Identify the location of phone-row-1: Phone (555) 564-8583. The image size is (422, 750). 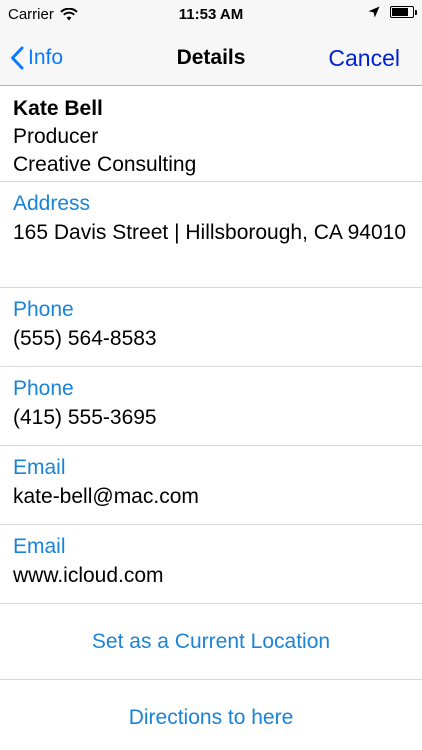
(211, 327).